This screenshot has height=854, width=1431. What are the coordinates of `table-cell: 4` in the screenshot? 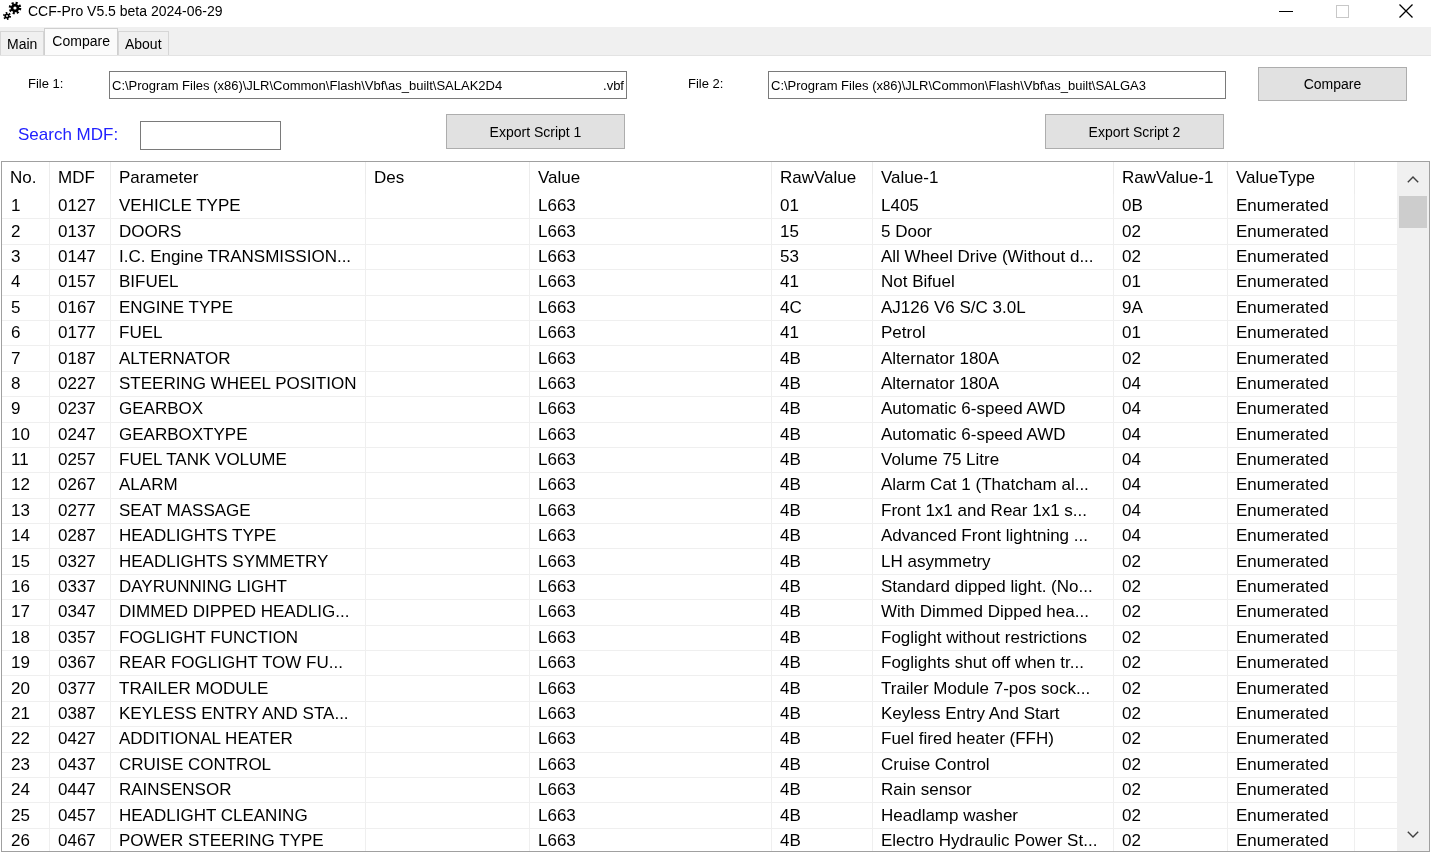 It's located at (26, 282).